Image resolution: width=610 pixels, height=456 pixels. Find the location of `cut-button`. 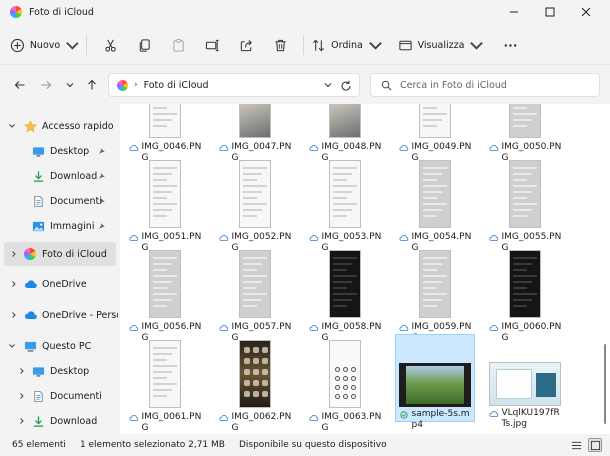

cut-button is located at coordinates (110, 45).